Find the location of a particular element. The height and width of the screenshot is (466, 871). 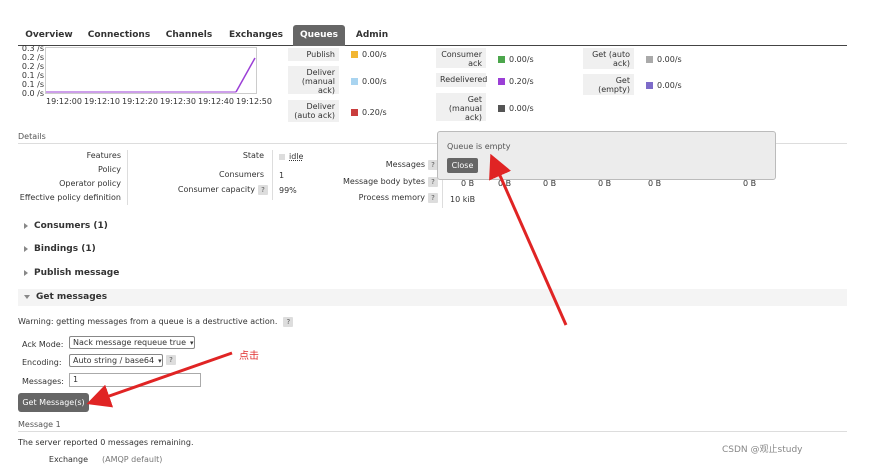

body-bytes-ready: 0 B is located at coordinates (505, 183).